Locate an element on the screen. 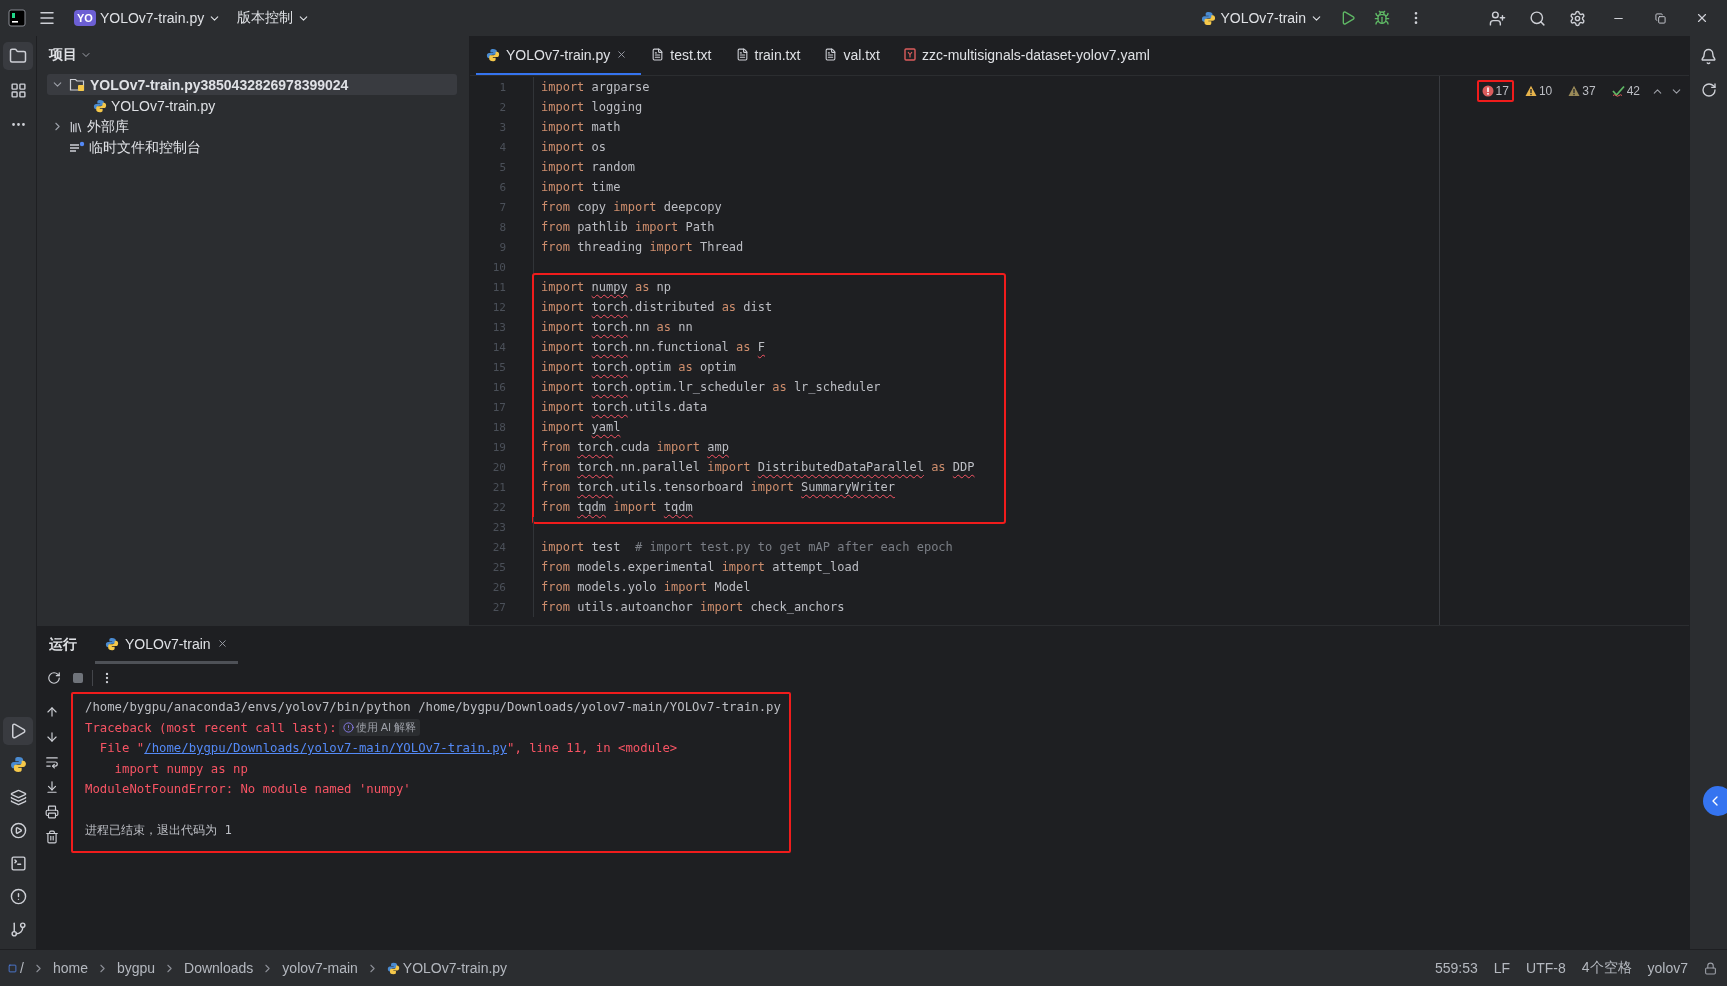  app-logo-icon is located at coordinates (17, 18).